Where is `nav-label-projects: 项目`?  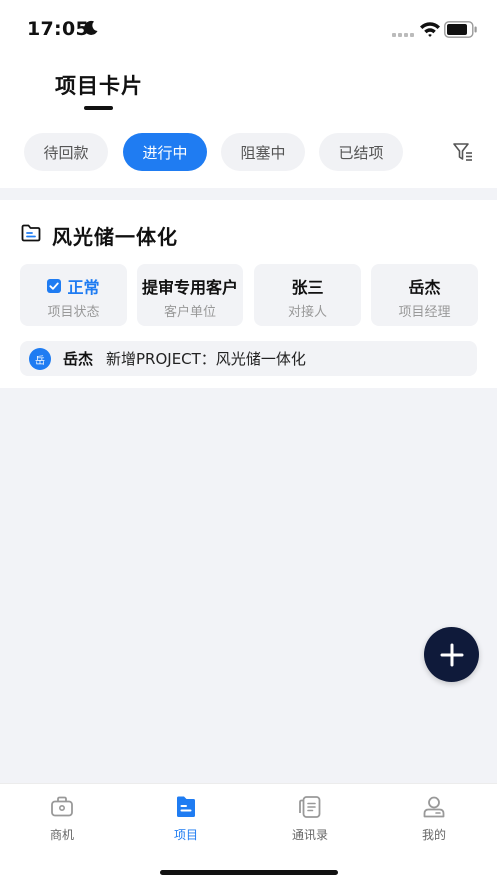 nav-label-projects: 项目 is located at coordinates (185, 835).